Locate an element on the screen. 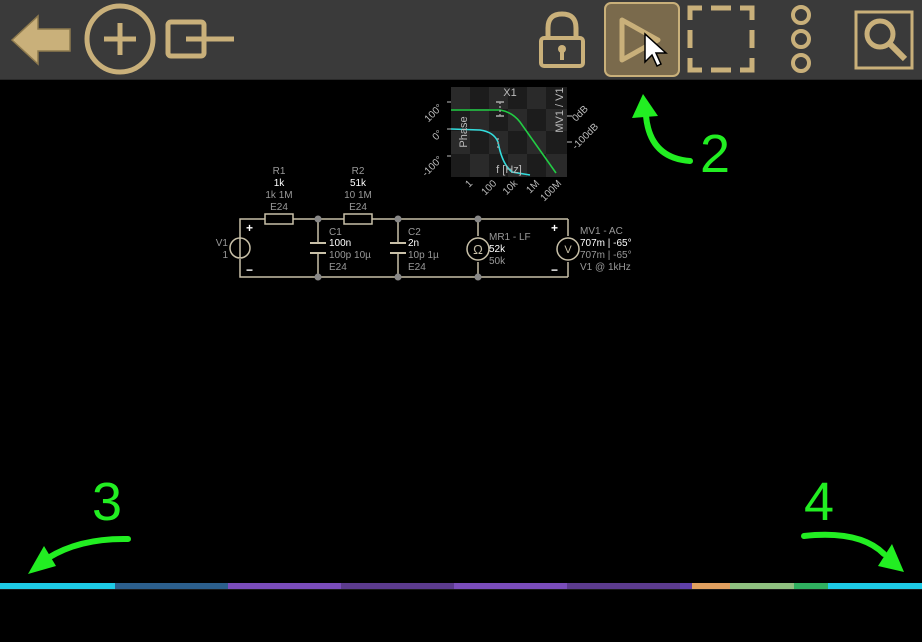  r1-range: 1k 1M is located at coordinates (278, 195).